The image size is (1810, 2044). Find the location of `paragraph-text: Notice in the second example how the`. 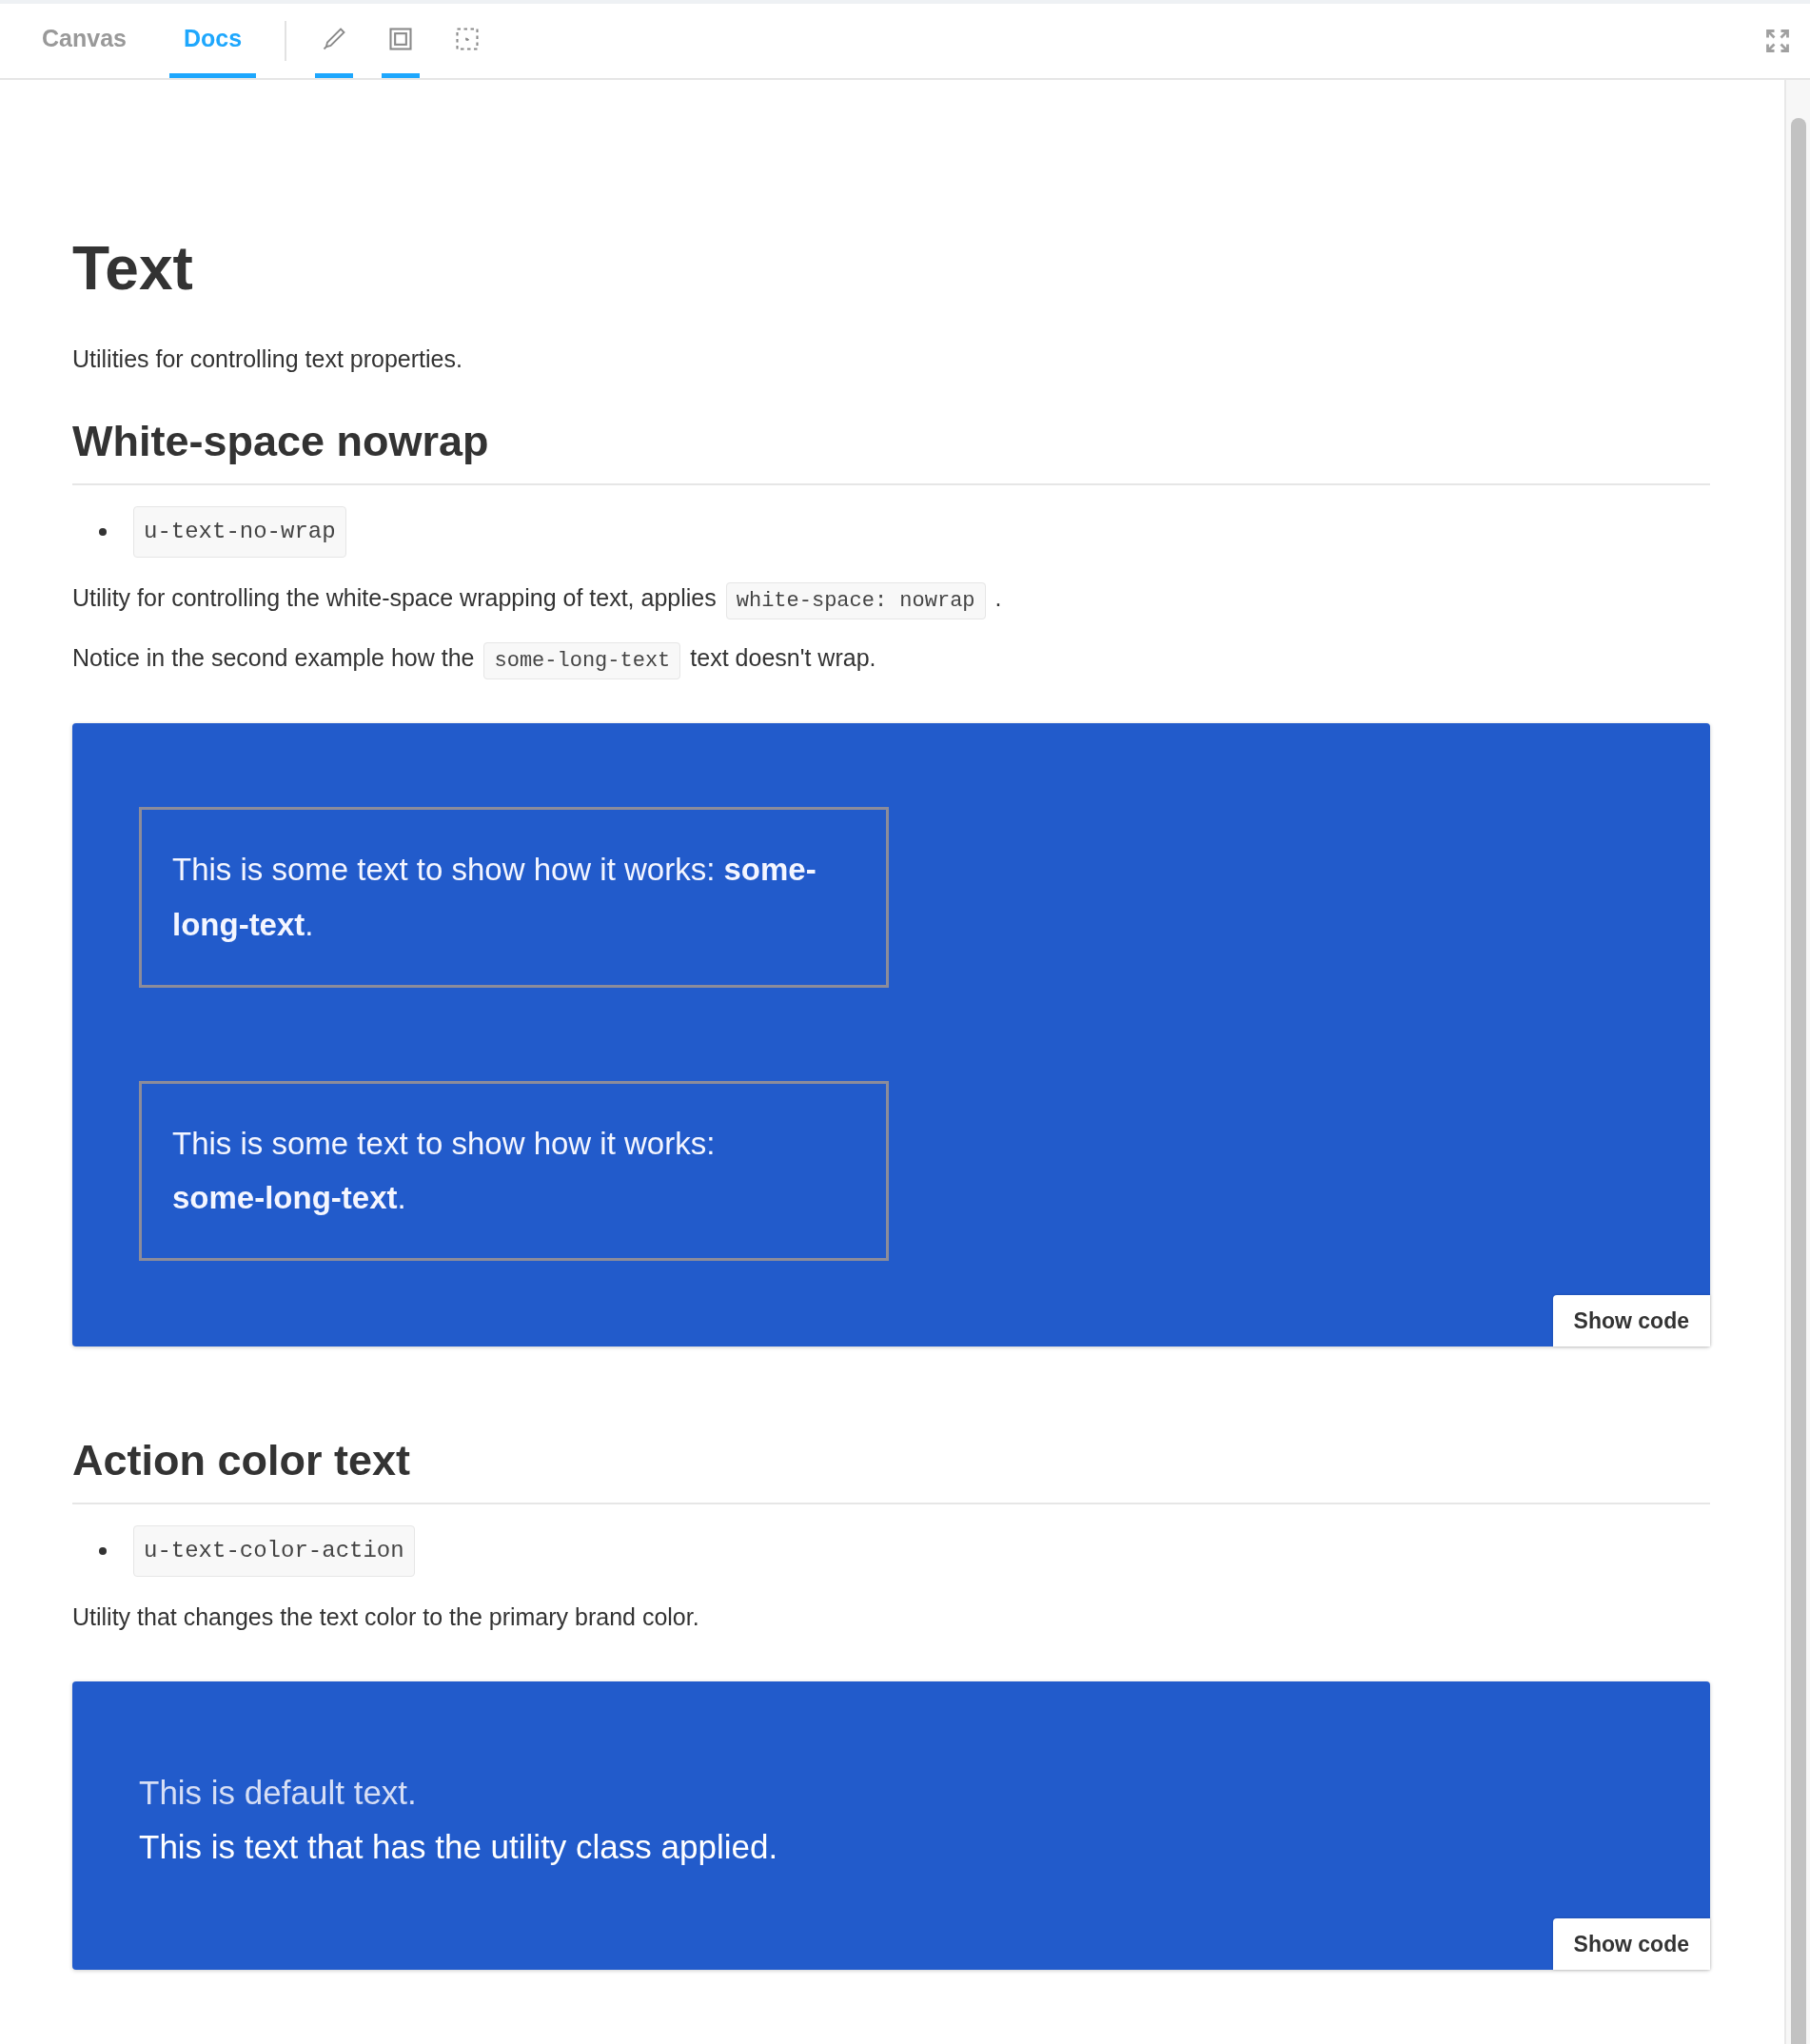

paragraph-text: Notice in the second example how the is located at coordinates (273, 658).